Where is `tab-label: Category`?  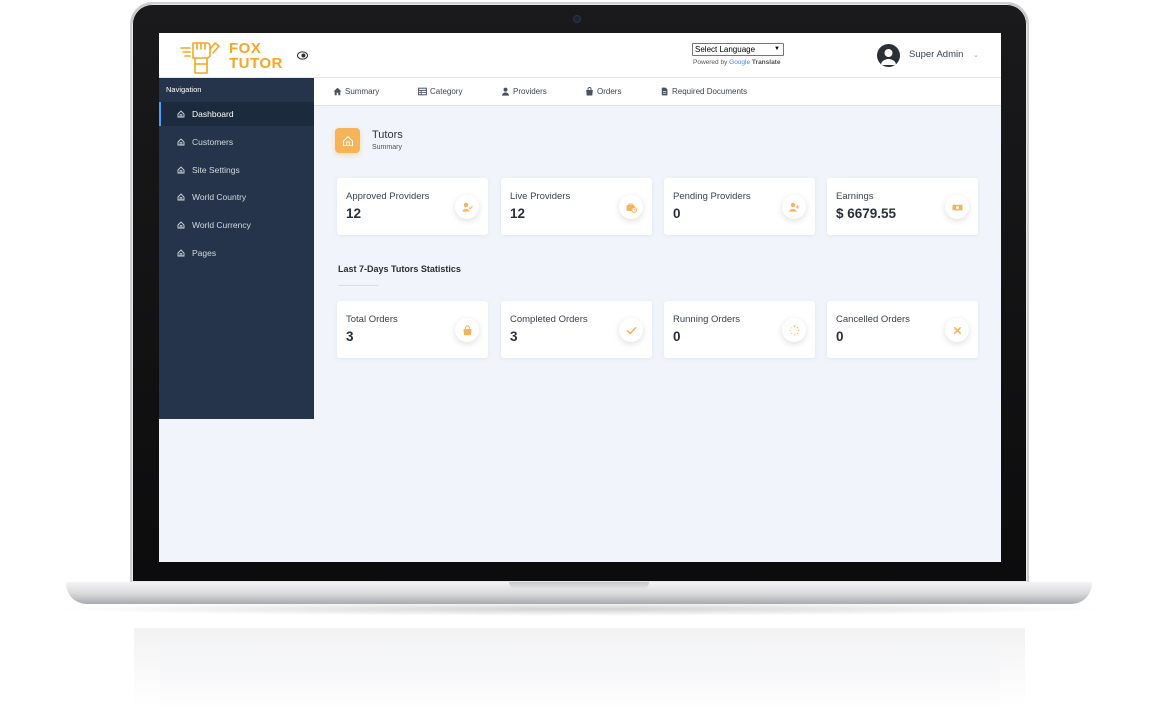 tab-label: Category is located at coordinates (446, 91).